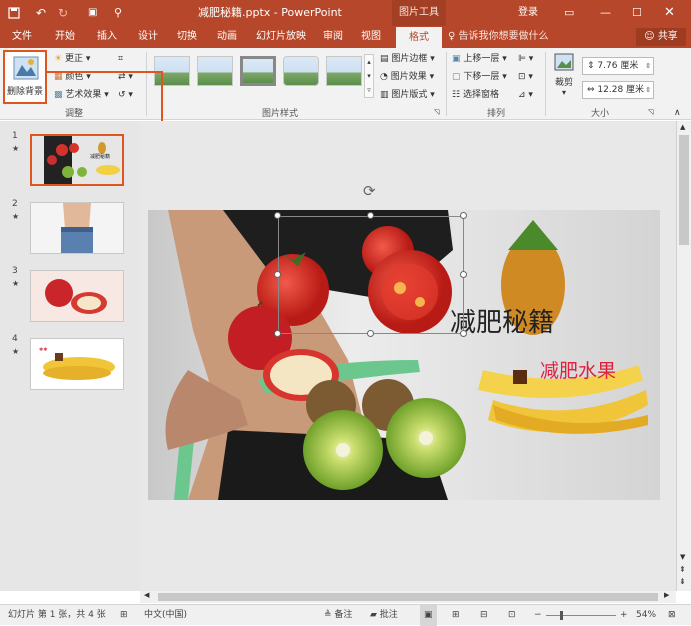 The height and width of the screenshot is (626, 691). What do you see at coordinates (682, 557) in the screenshot?
I see `scroll-down-icon: ▼` at bounding box center [682, 557].